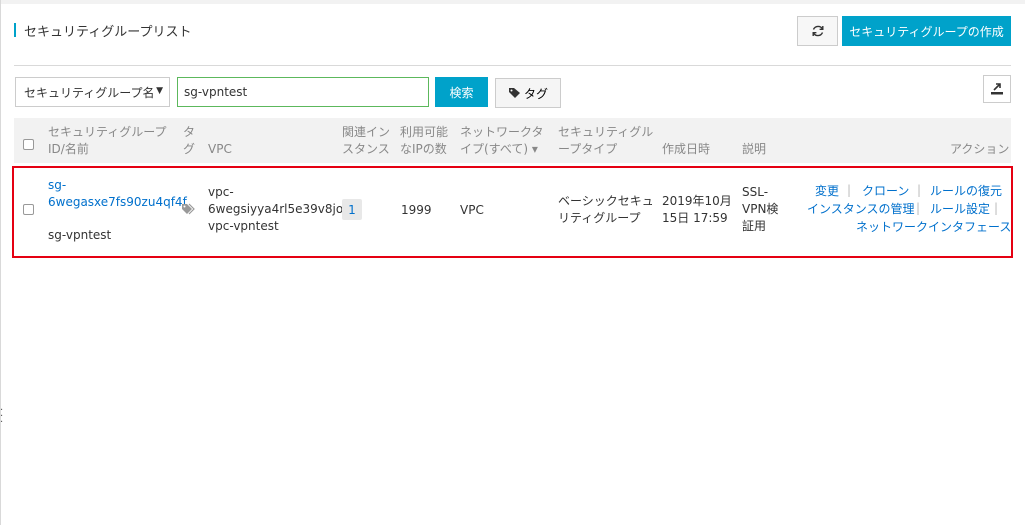 The image size is (1025, 525). I want to click on drag-handle-icon: · · ·, so click(1, 417).